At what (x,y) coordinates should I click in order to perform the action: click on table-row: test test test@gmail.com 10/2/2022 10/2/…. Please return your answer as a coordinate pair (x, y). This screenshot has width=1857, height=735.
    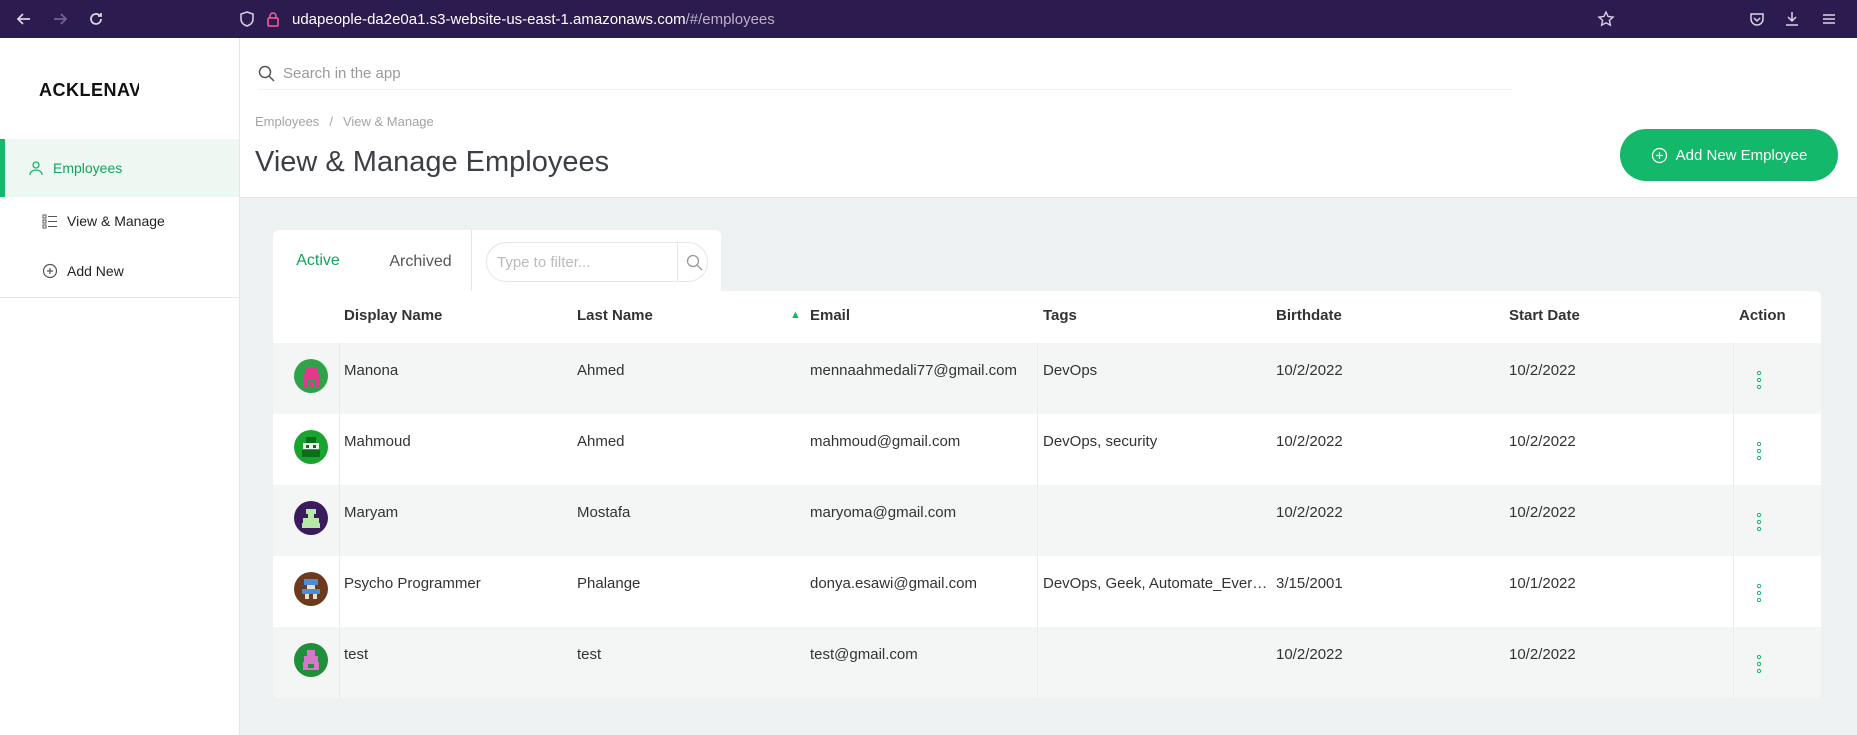
    Looking at the image, I should click on (1047, 662).